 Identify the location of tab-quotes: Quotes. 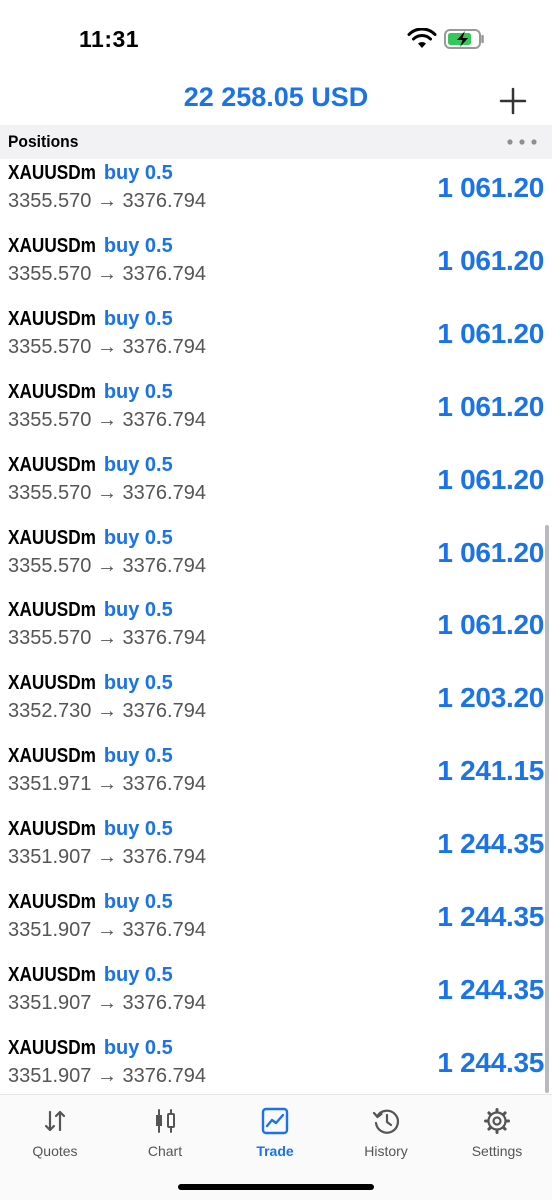
(55, 1136).